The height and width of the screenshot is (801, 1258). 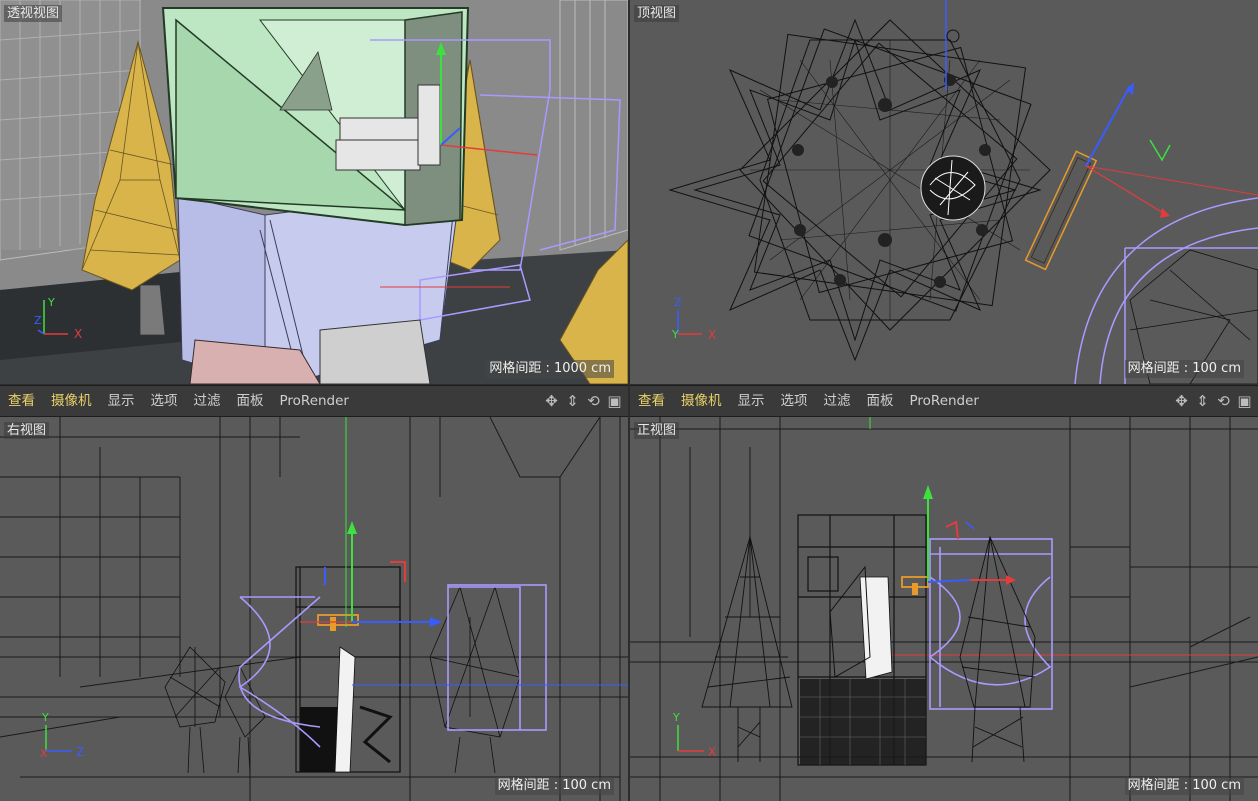 What do you see at coordinates (550, 369) in the screenshot?
I see `grid-spacing-label: 网格间距 : 1000 cm` at bounding box center [550, 369].